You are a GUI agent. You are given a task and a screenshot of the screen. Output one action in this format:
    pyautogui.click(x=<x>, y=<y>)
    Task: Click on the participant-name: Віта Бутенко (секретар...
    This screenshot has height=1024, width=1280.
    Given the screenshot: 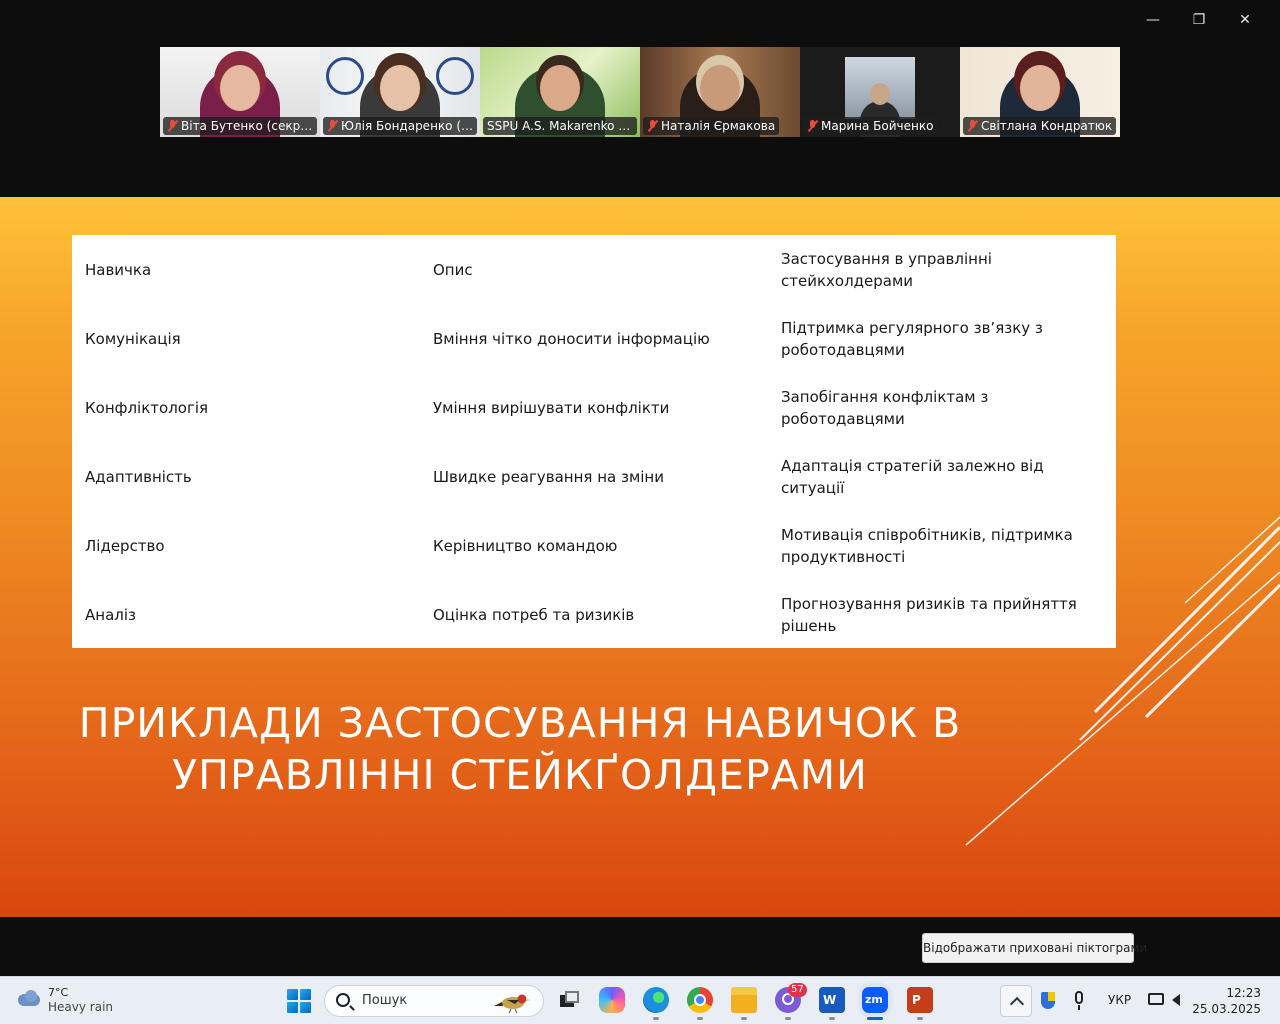 What is the action you would take?
    pyautogui.click(x=240, y=126)
    